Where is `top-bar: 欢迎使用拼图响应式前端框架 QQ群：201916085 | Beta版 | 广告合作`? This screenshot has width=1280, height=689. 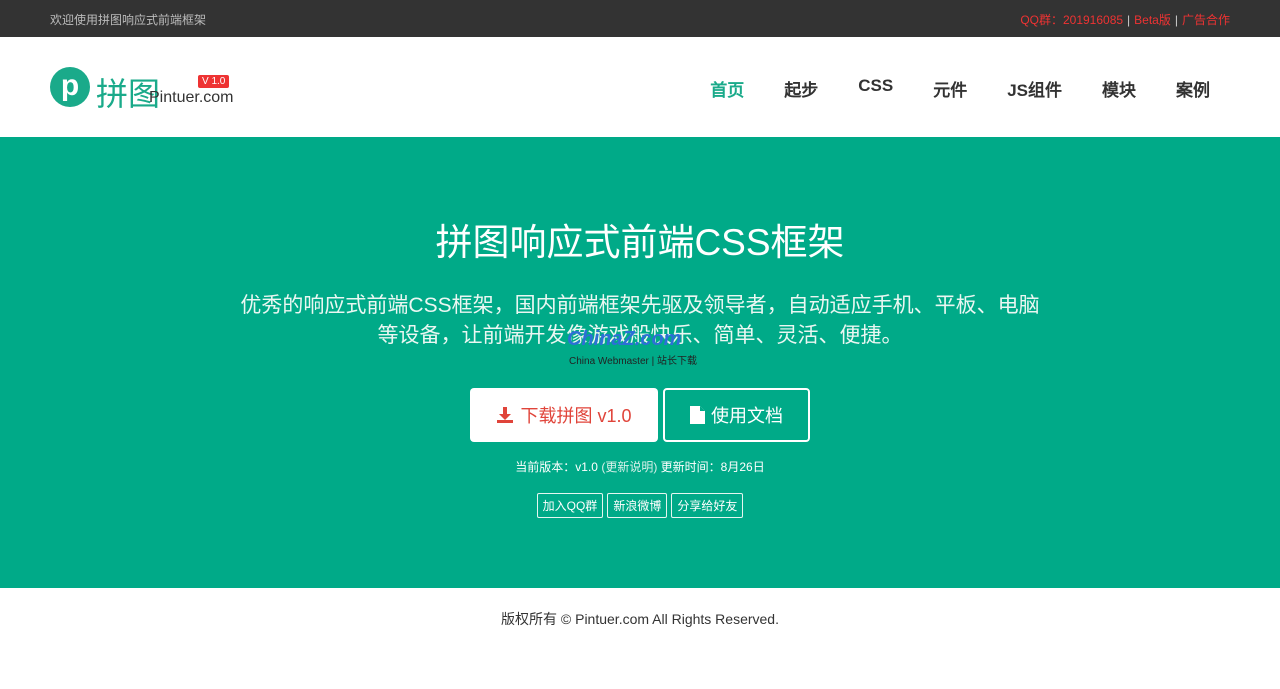 top-bar: 欢迎使用拼图响应式前端框架 QQ群：201916085 | Beta版 | 广告合作 is located at coordinates (640, 18).